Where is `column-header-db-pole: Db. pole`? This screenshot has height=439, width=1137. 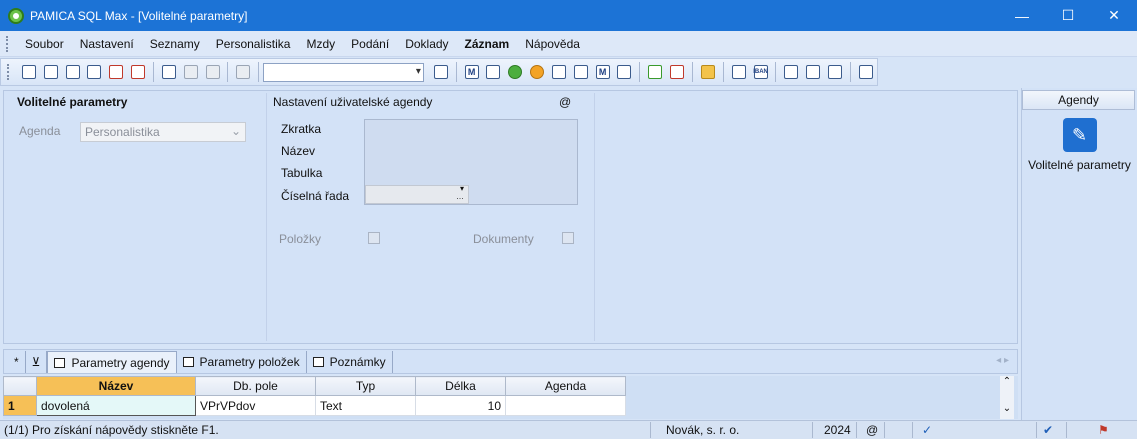
column-header-db-pole: Db. pole is located at coordinates (255, 386).